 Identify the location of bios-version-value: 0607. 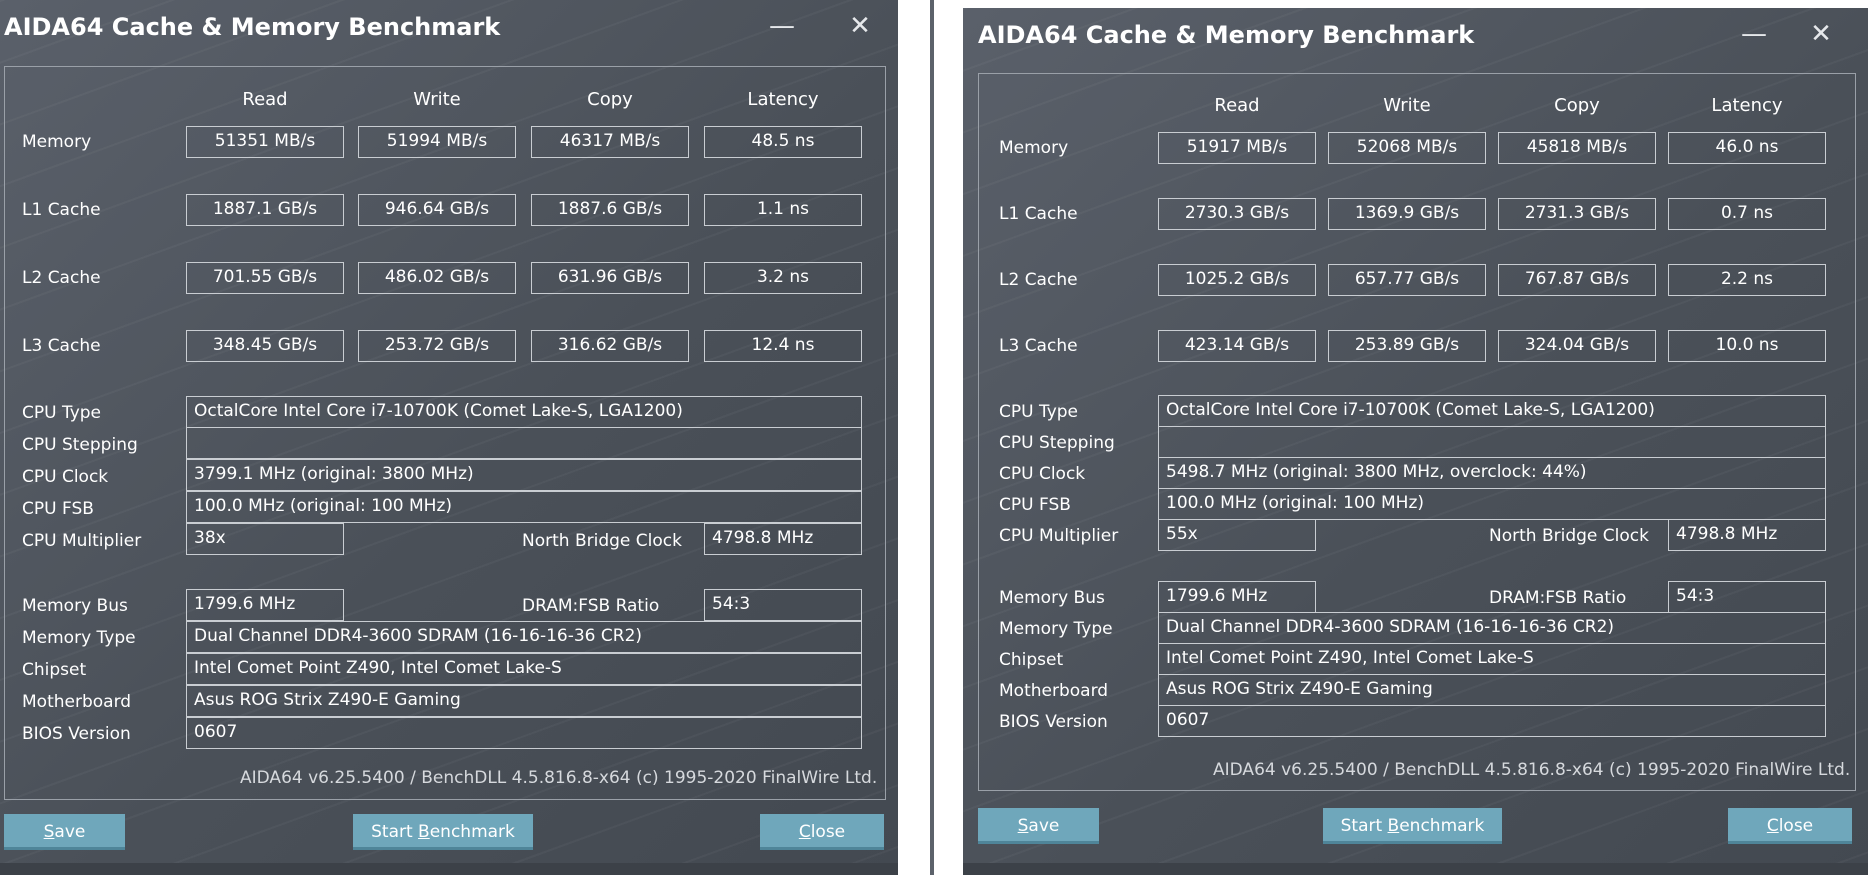
(1492, 721).